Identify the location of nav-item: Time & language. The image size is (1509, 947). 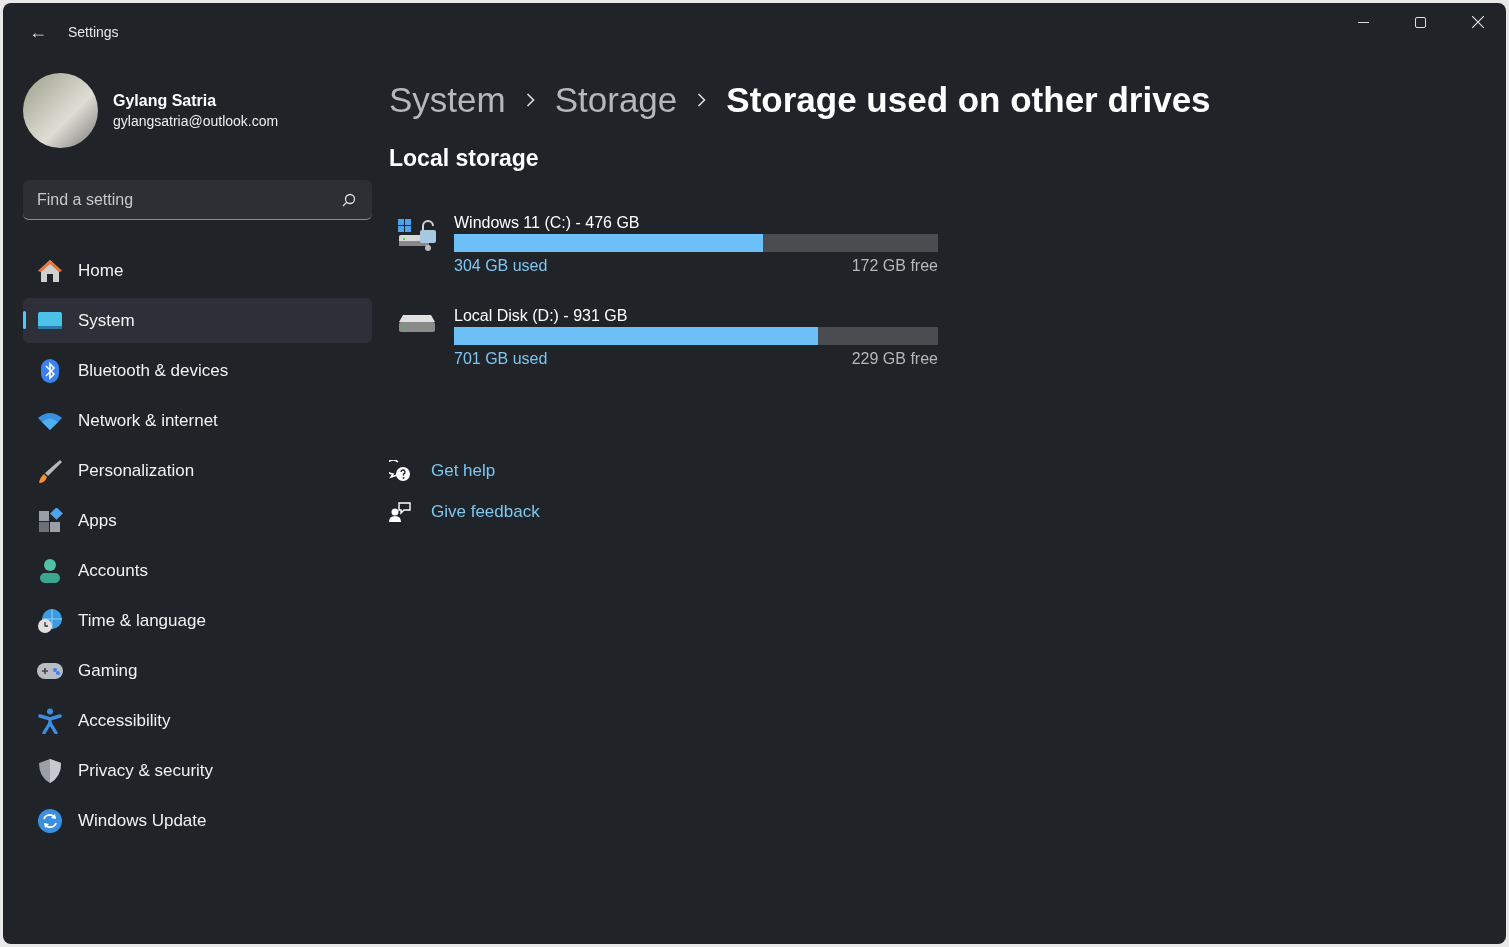
(197, 620).